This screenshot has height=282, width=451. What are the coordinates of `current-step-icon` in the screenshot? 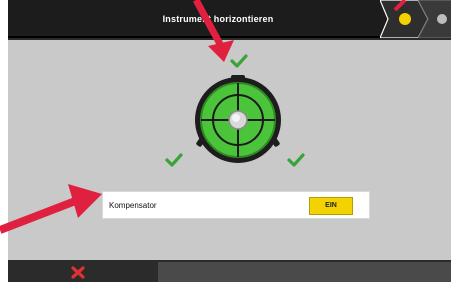 It's located at (405, 19).